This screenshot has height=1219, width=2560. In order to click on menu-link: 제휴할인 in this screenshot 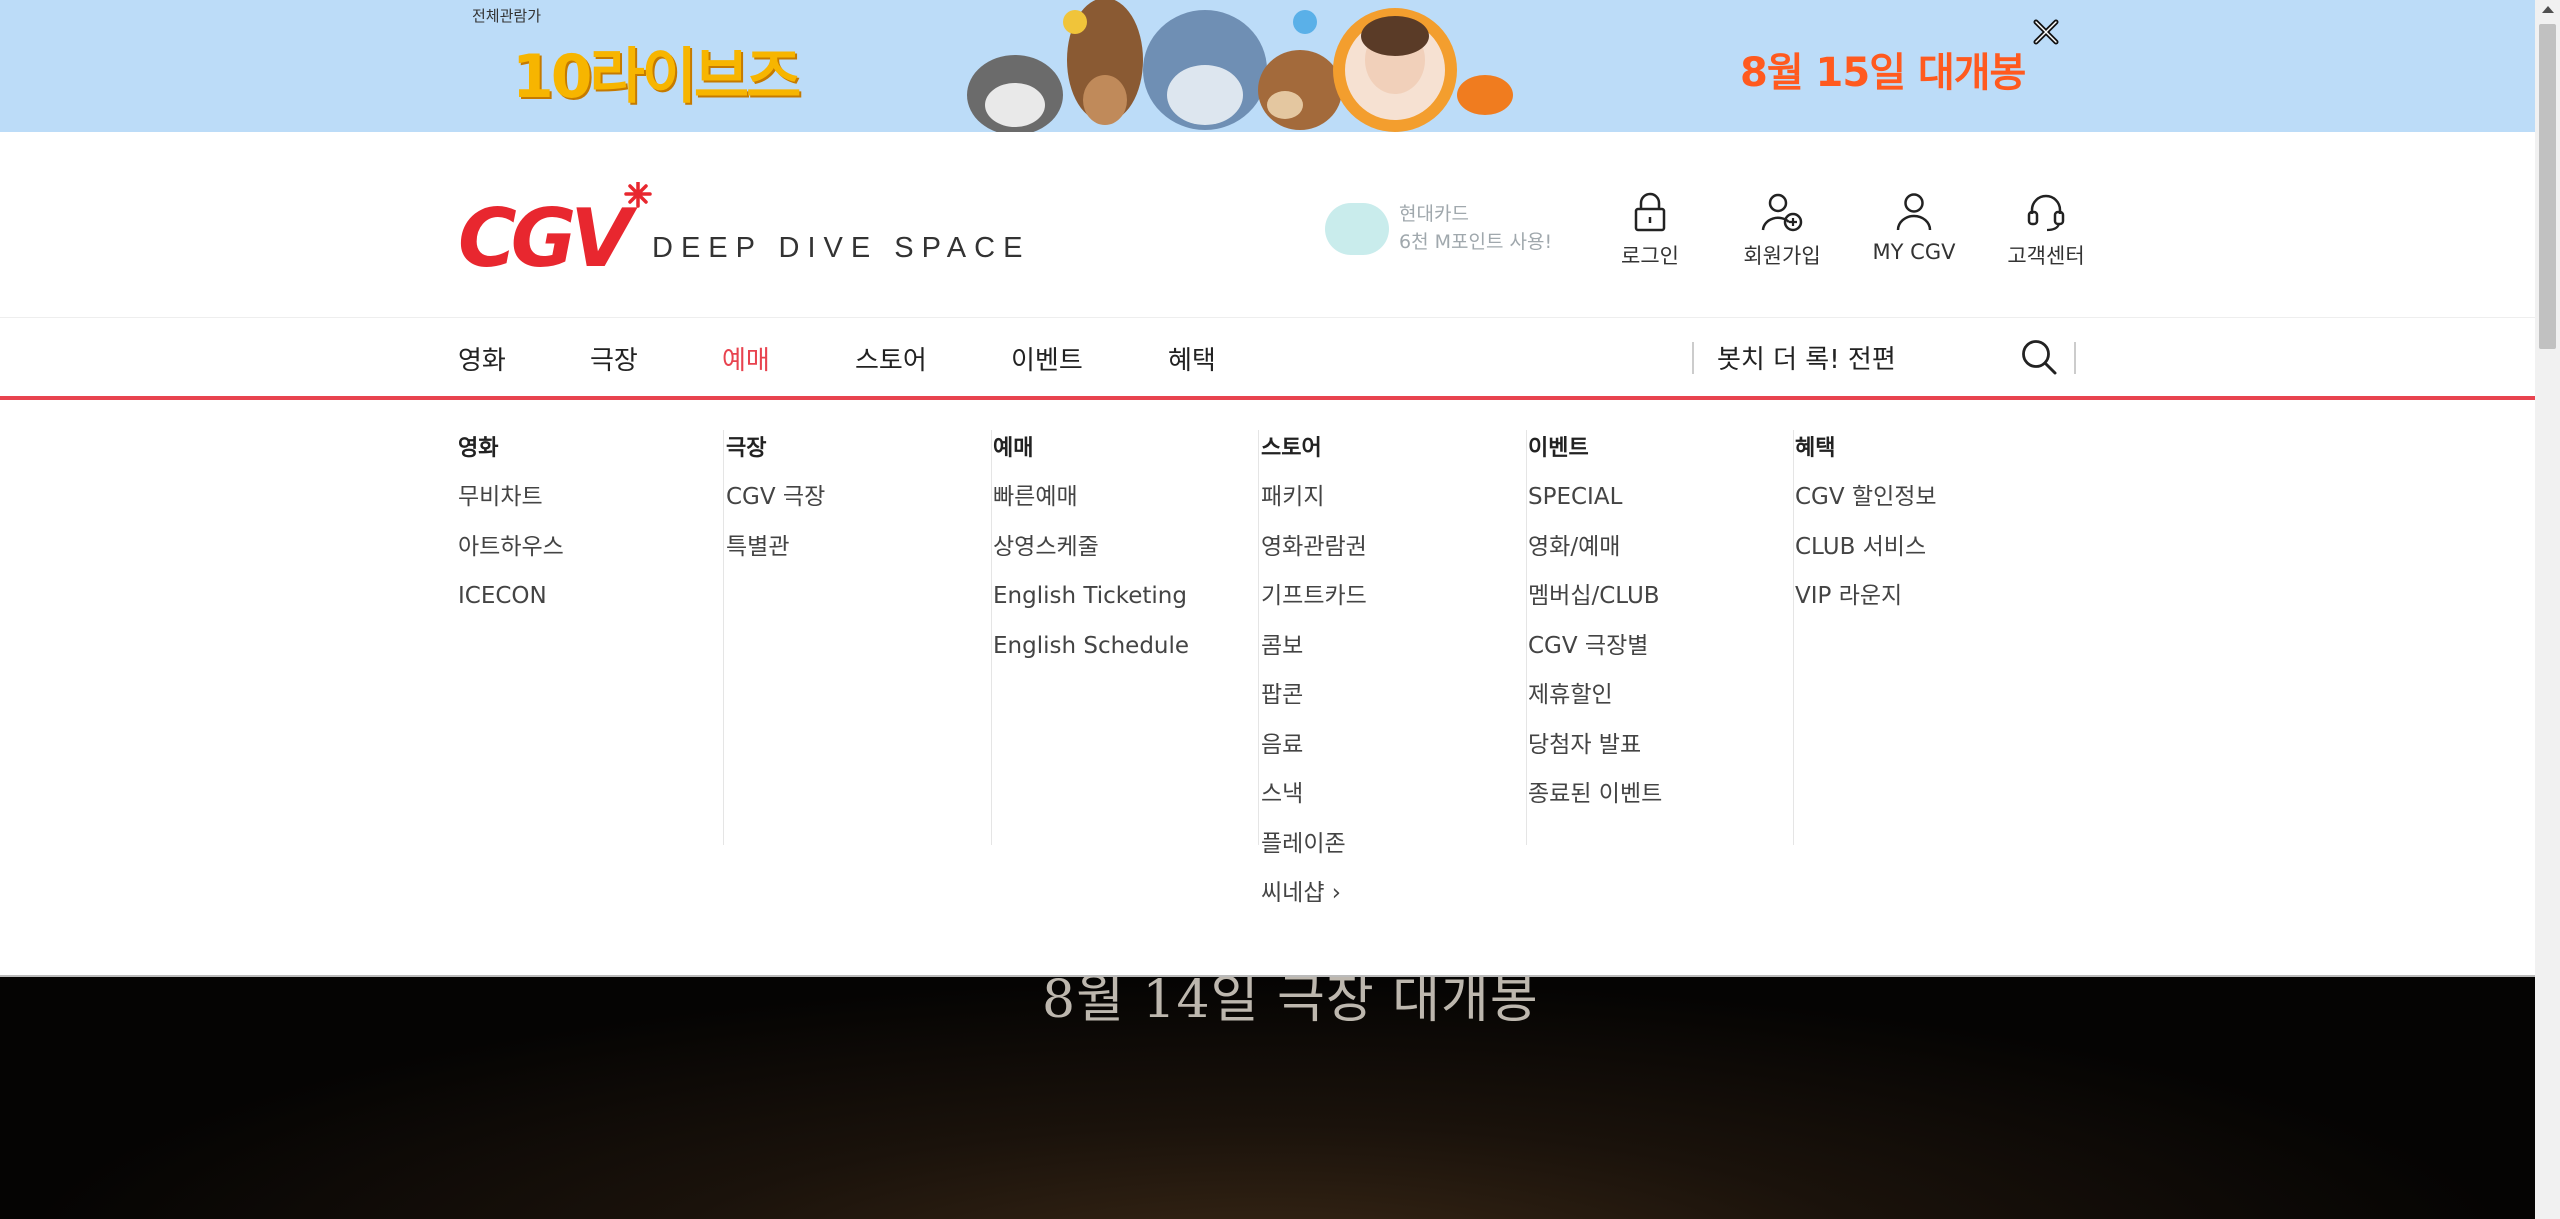, I will do `click(1595, 705)`.